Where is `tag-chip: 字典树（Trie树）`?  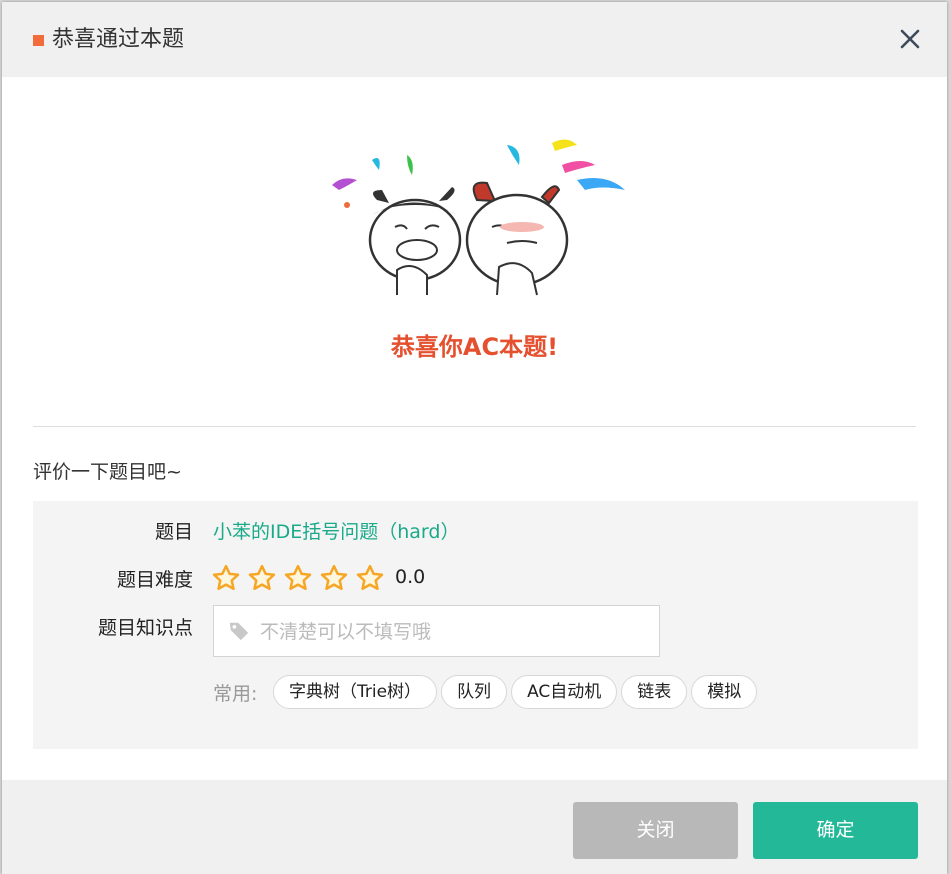
tag-chip: 字典树（Trie树） is located at coordinates (355, 692).